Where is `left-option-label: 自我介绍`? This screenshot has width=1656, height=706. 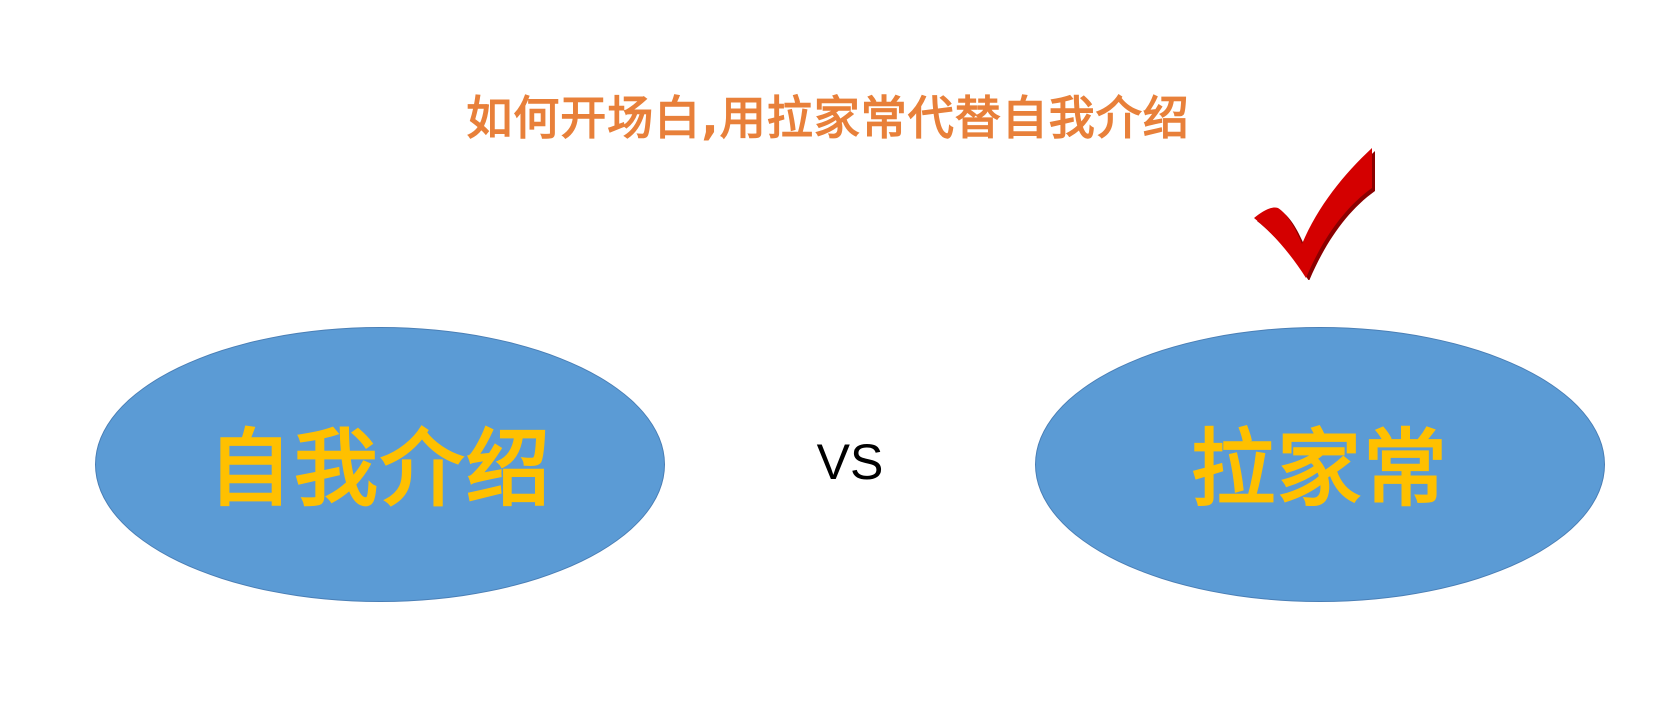 left-option-label: 自我介绍 is located at coordinates (379, 468).